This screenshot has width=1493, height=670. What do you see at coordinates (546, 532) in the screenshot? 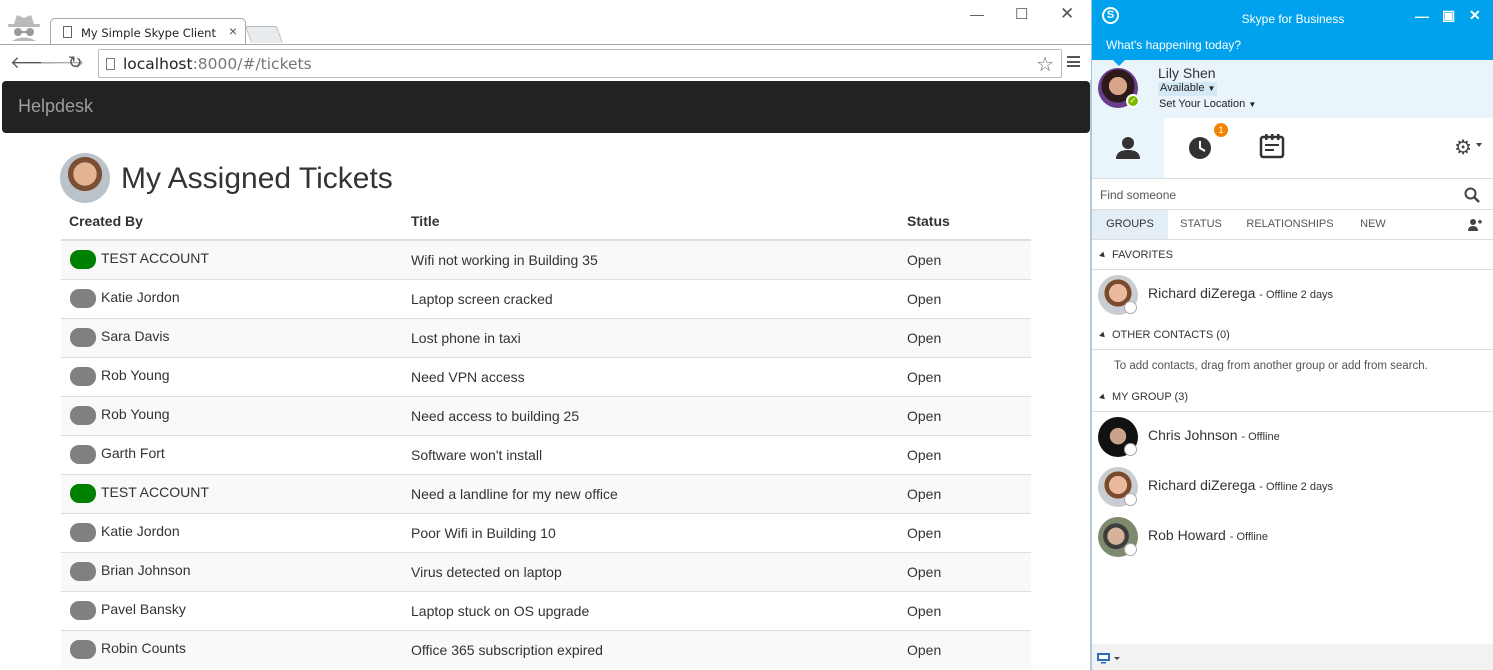
I see `table-row: Katie Jordon Poor Wifi in Building 10 Open` at bounding box center [546, 532].